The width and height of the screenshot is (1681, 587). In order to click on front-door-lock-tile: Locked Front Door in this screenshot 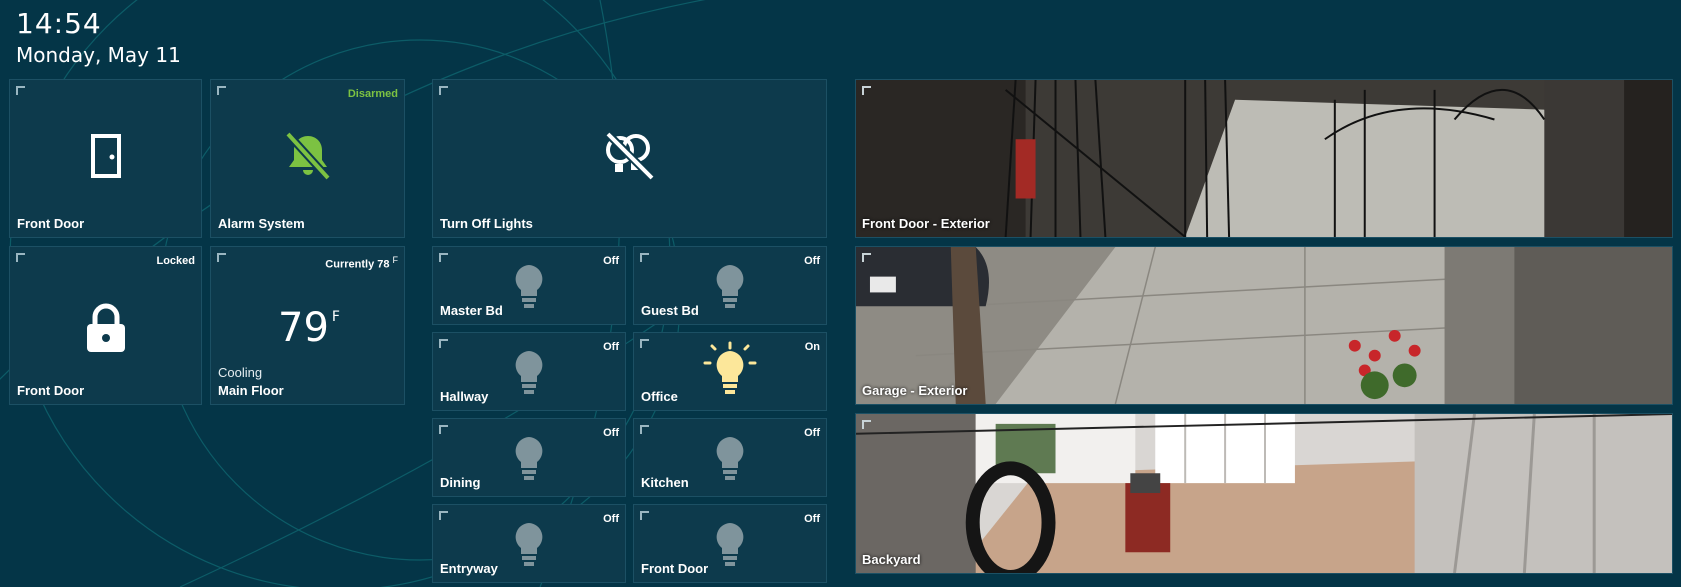, I will do `click(105, 325)`.